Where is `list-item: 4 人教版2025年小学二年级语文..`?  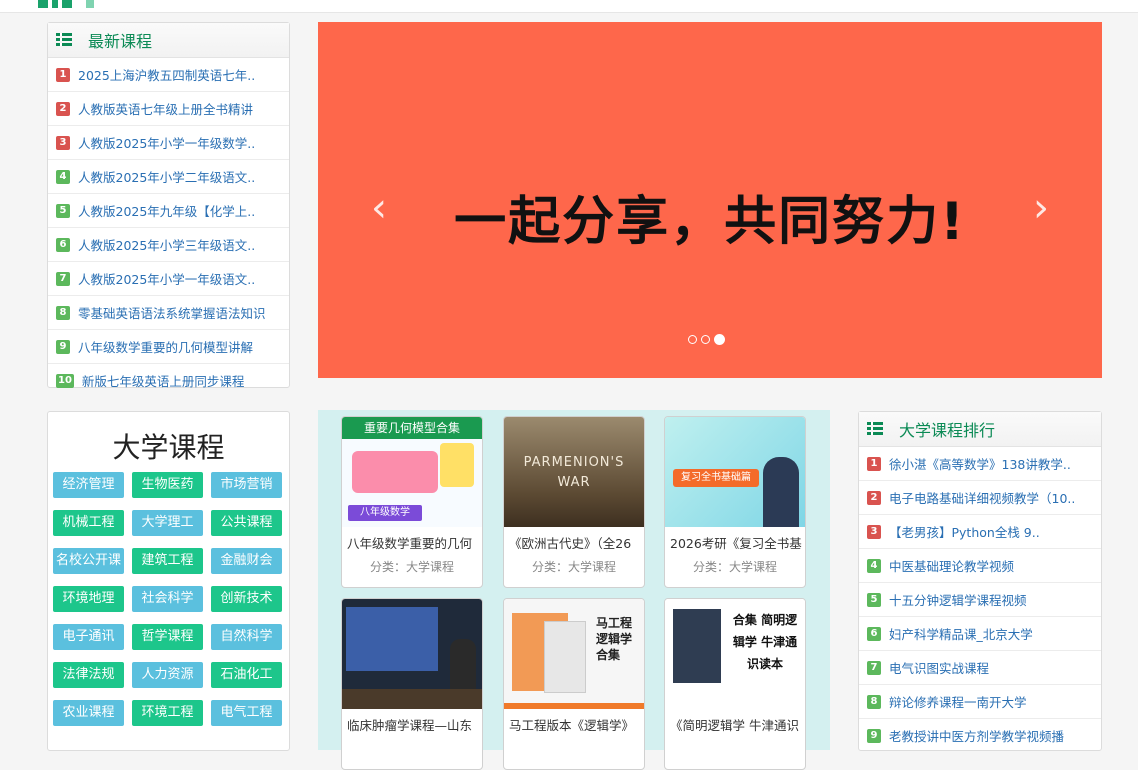
list-item: 4 人教版2025年小学二年级语文.. is located at coordinates (168, 177).